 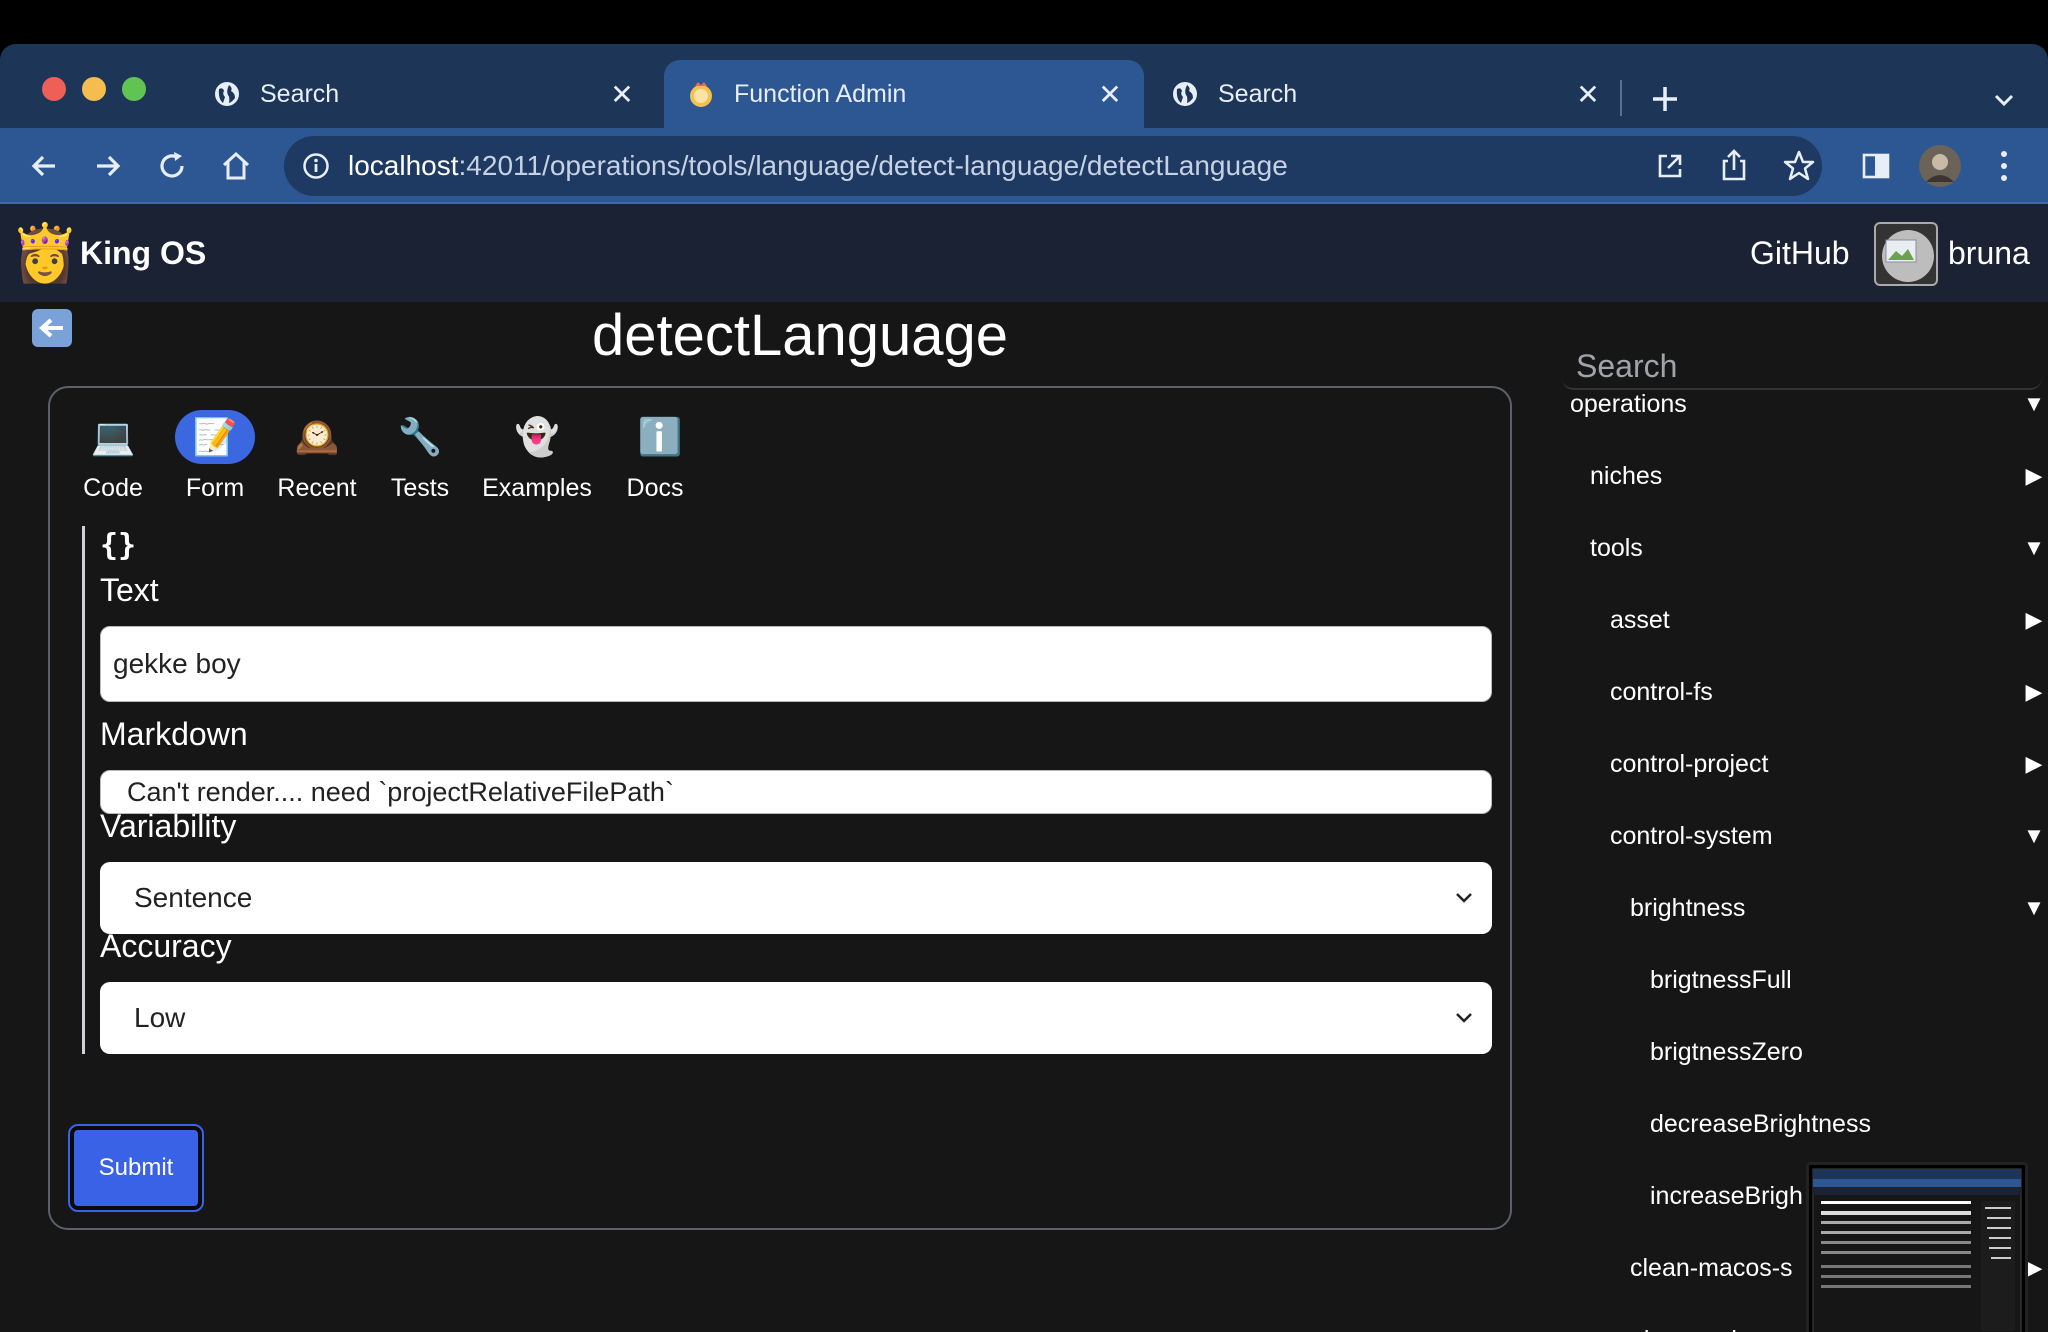 What do you see at coordinates (1689, 1326) in the screenshot?
I see `tree-item-play-music: play-music` at bounding box center [1689, 1326].